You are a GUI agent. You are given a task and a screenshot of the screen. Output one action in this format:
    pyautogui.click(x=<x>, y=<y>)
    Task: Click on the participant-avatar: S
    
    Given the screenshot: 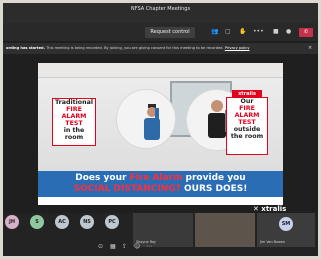 What is the action you would take?
    pyautogui.click(x=37, y=222)
    